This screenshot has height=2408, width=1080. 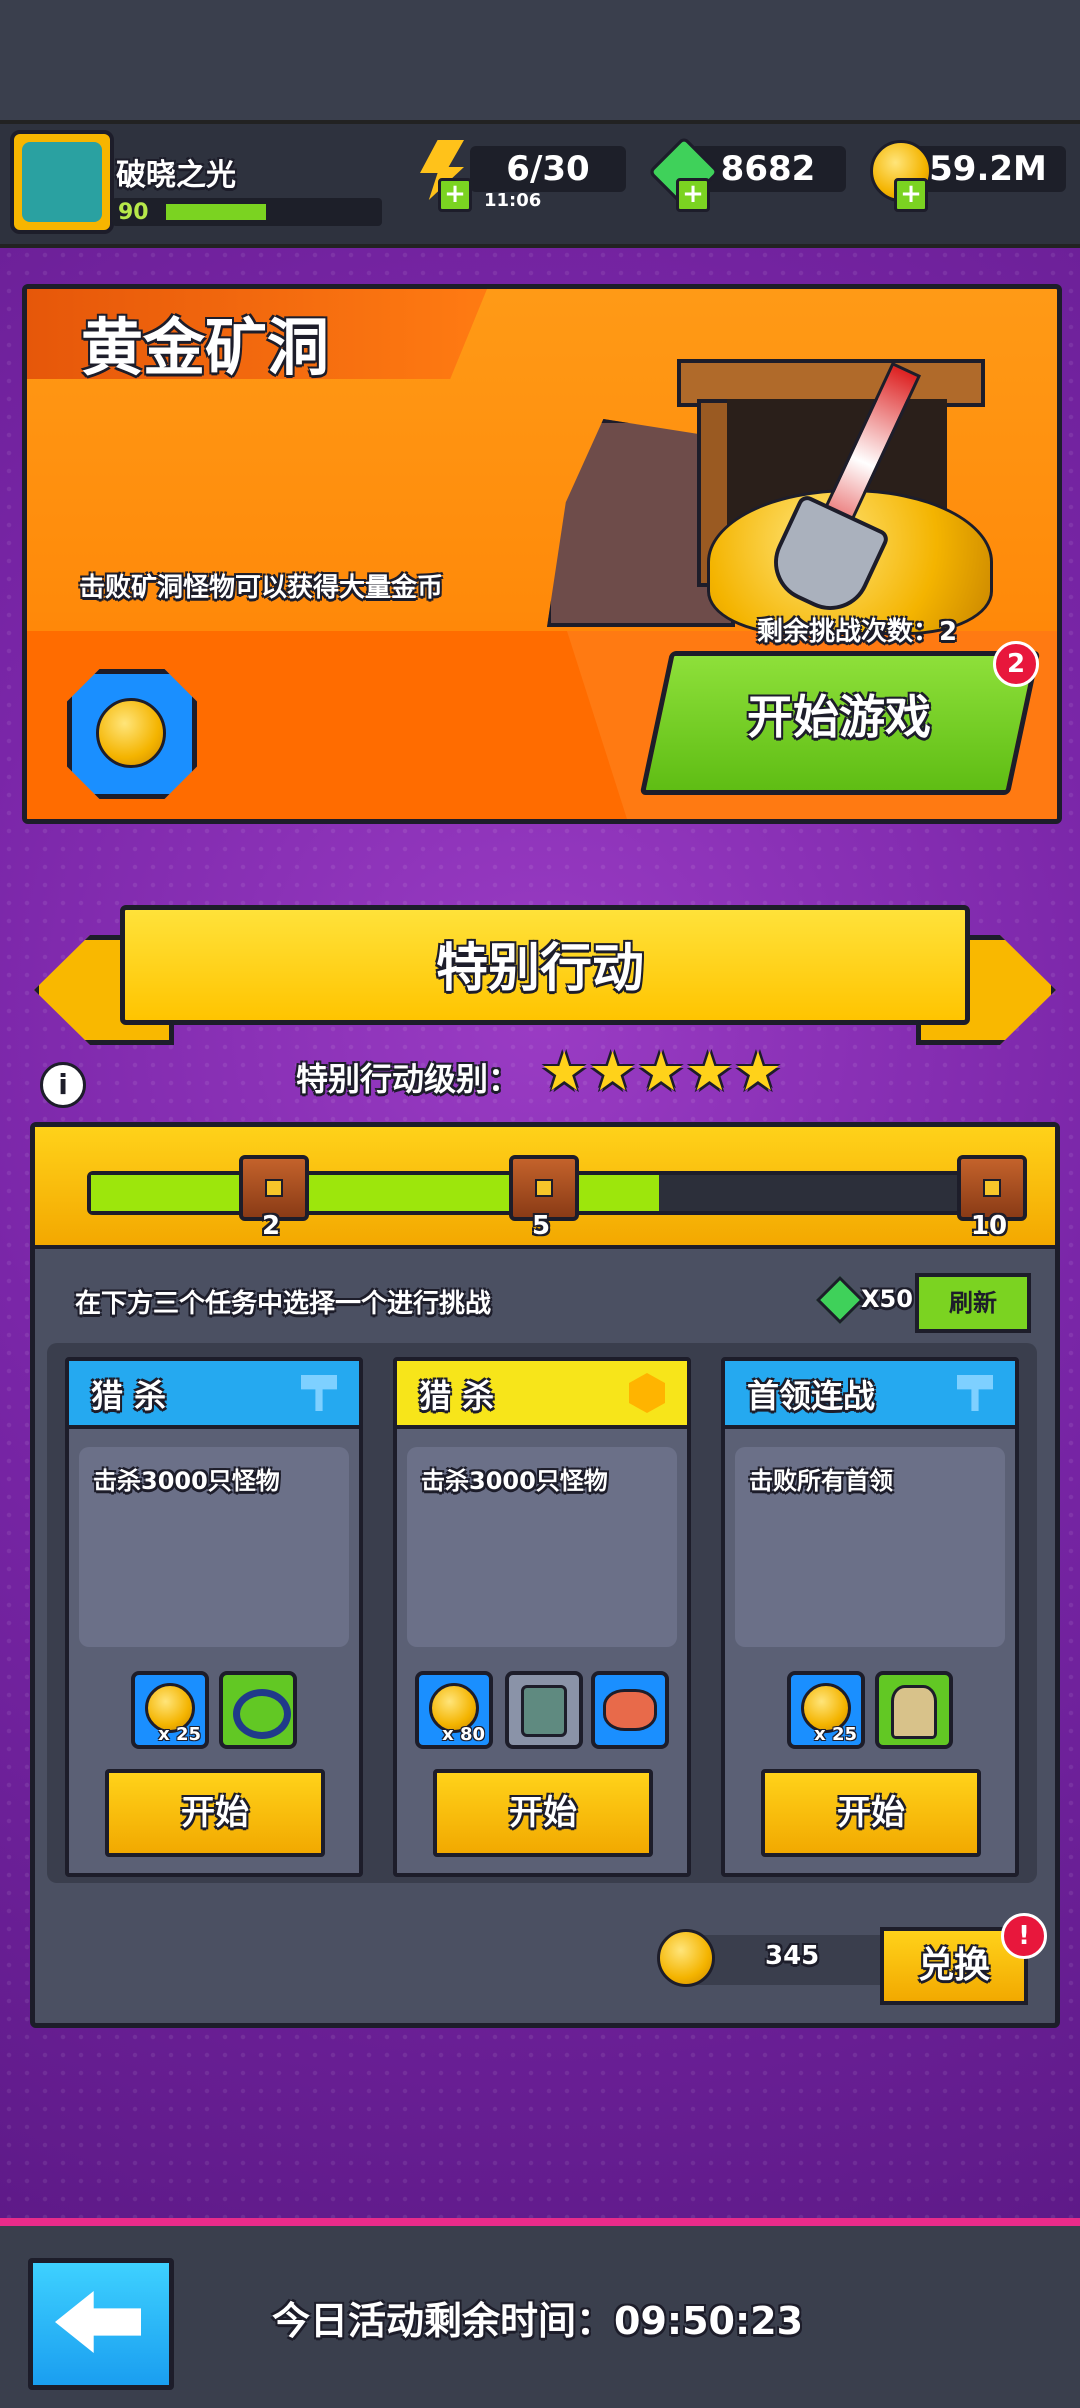 I want to click on mission-card: 猎 杀 击杀3000只怪物 x 80 开始, so click(x=542, y=1617).